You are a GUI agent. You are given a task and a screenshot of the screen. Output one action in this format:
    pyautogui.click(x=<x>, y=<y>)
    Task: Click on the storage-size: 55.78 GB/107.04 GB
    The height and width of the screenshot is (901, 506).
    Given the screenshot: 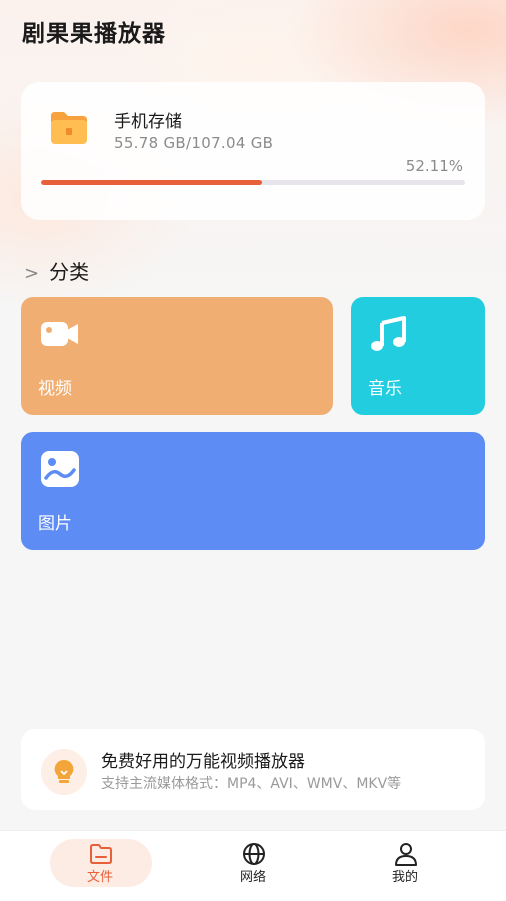 What is the action you would take?
    pyautogui.click(x=194, y=143)
    